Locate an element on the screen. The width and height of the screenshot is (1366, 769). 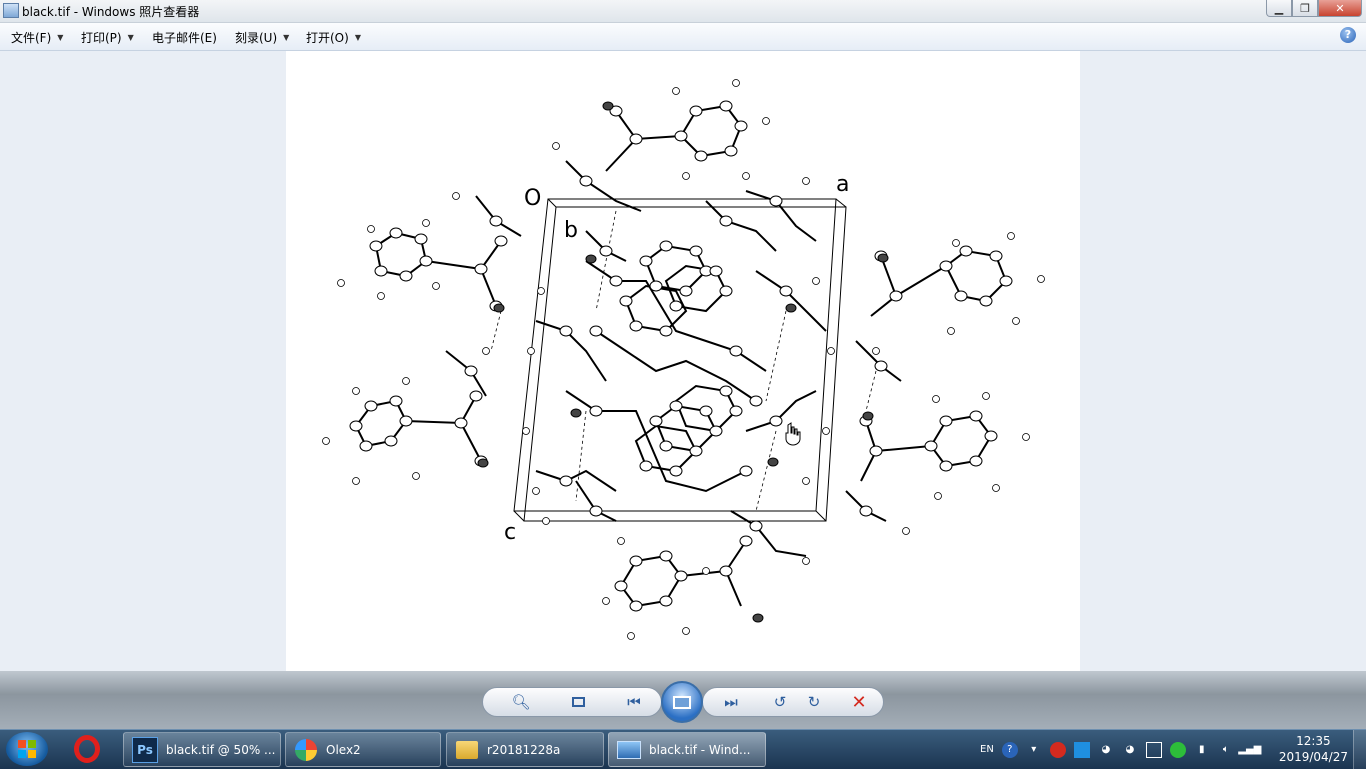
rotate-ccw-icon: ↺ is located at coordinates (780, 702).